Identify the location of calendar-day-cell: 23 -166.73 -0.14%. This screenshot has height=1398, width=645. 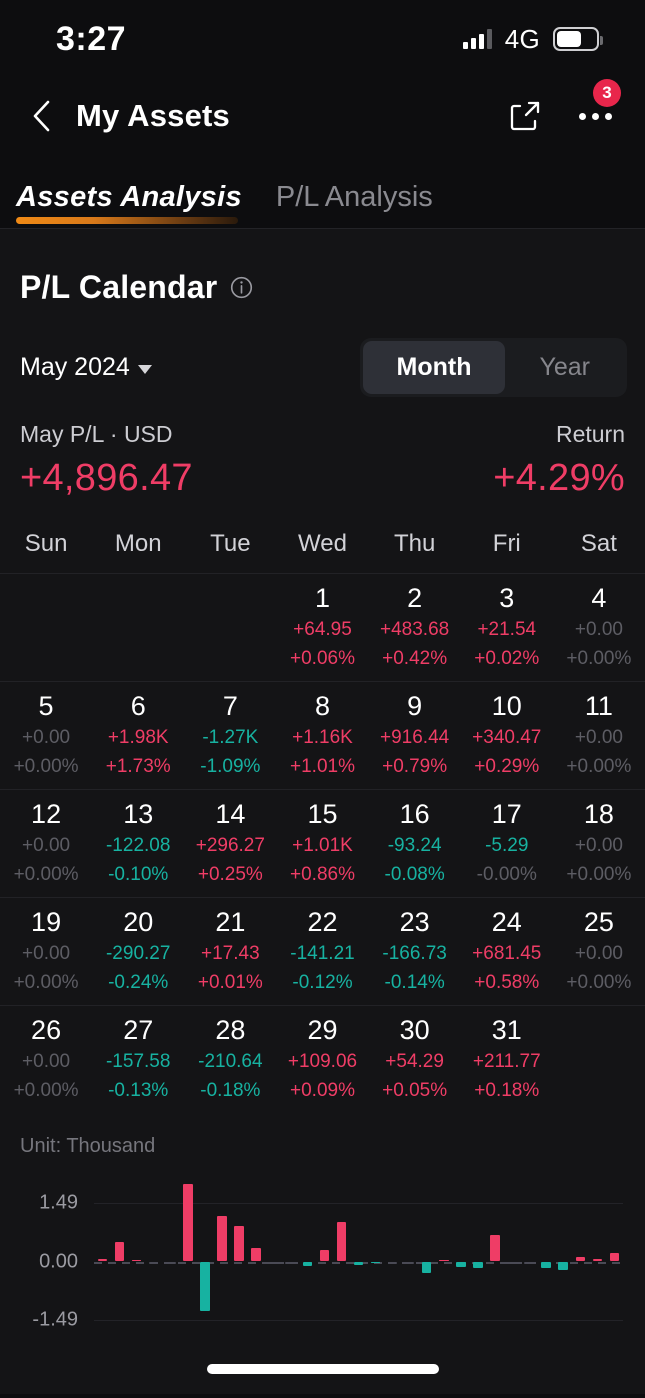
(415, 951).